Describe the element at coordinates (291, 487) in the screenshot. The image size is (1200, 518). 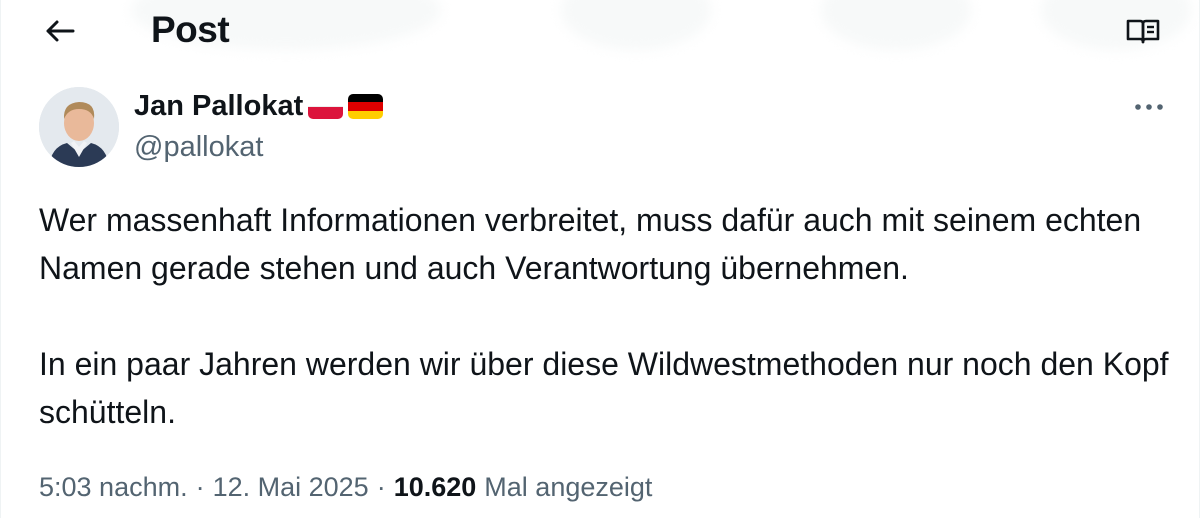
I see `post-date: 12. Mai 2025` at that location.